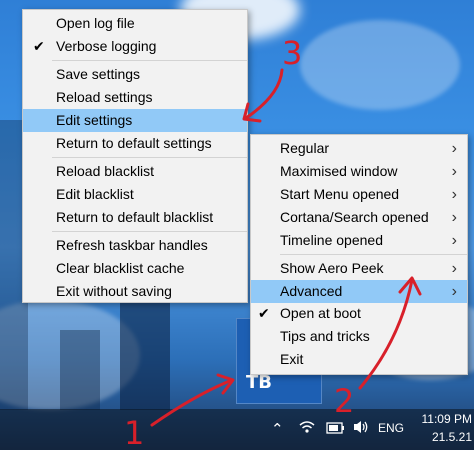 The height and width of the screenshot is (450, 474). What do you see at coordinates (95, 23) in the screenshot?
I see `menu-item-label: Open log file` at bounding box center [95, 23].